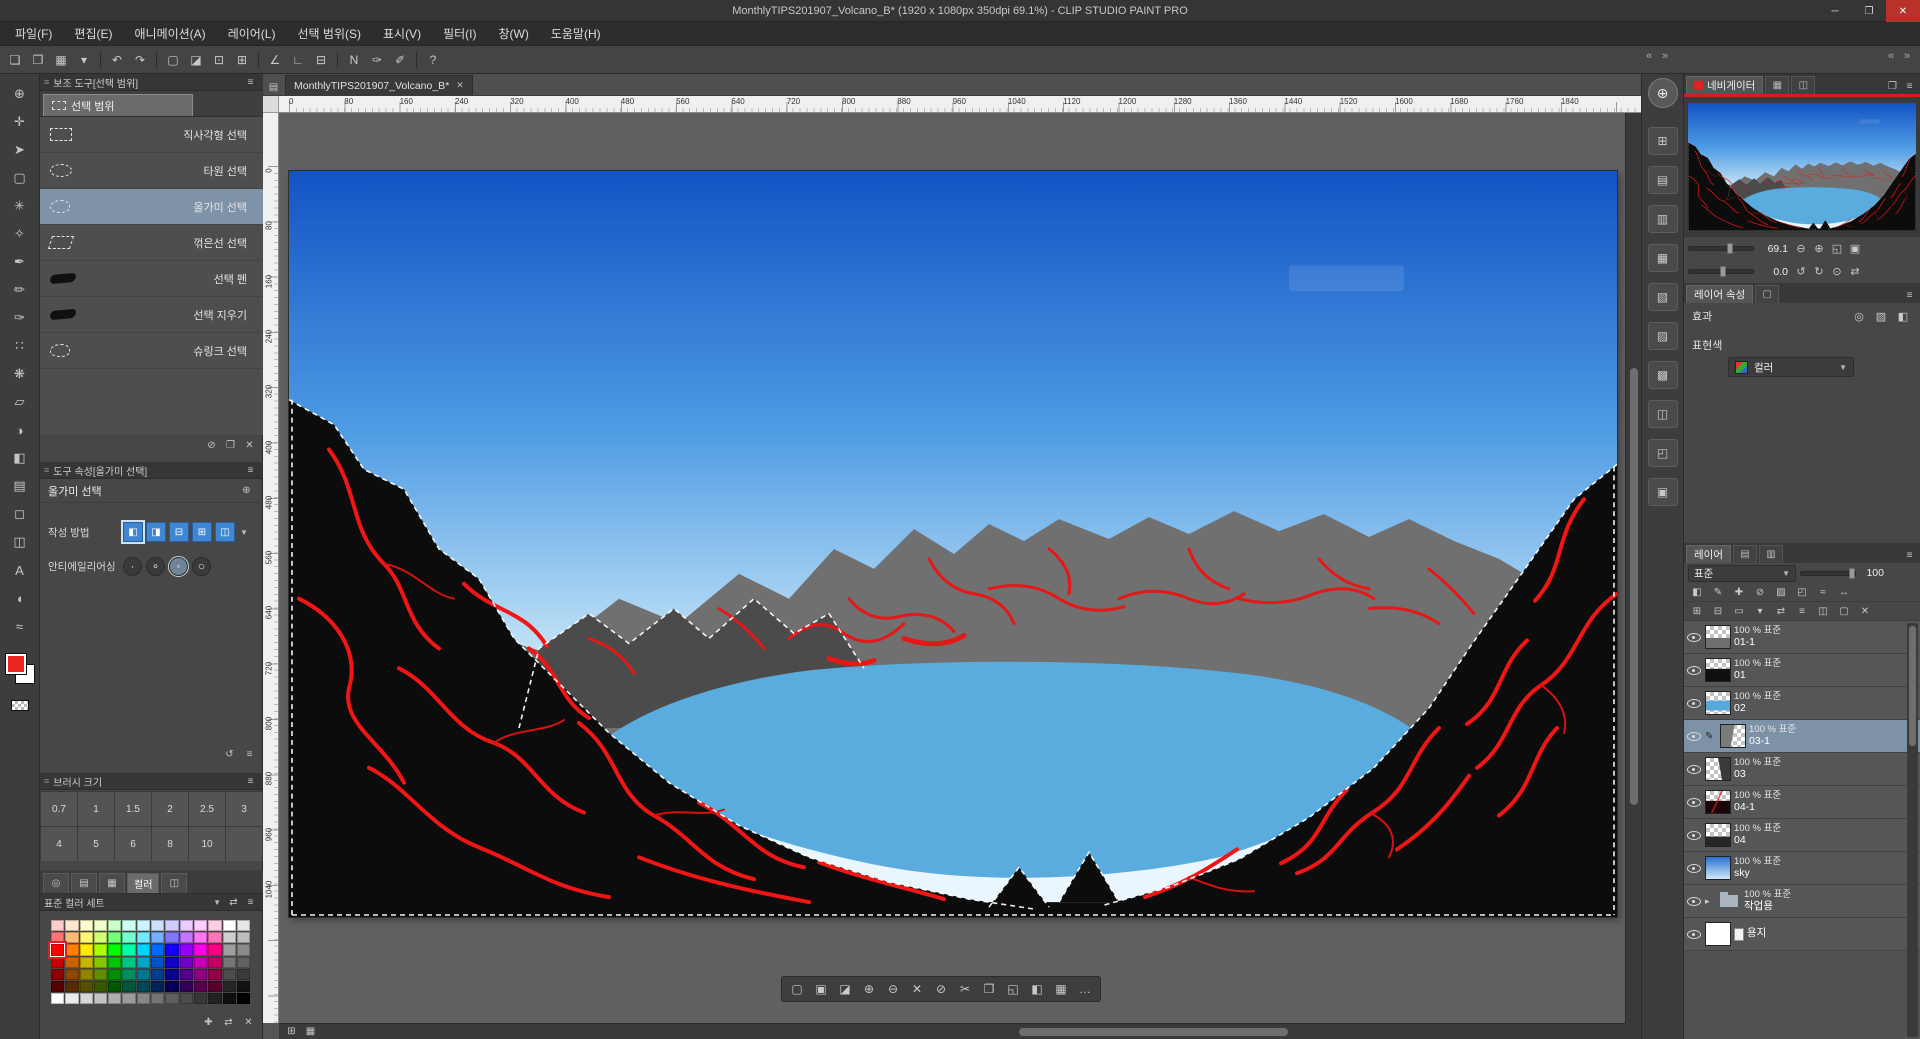 The height and width of the screenshot is (1039, 1920). Describe the element at coordinates (249, 445) in the screenshot. I see `delete-subtool-icon: ✕` at that location.